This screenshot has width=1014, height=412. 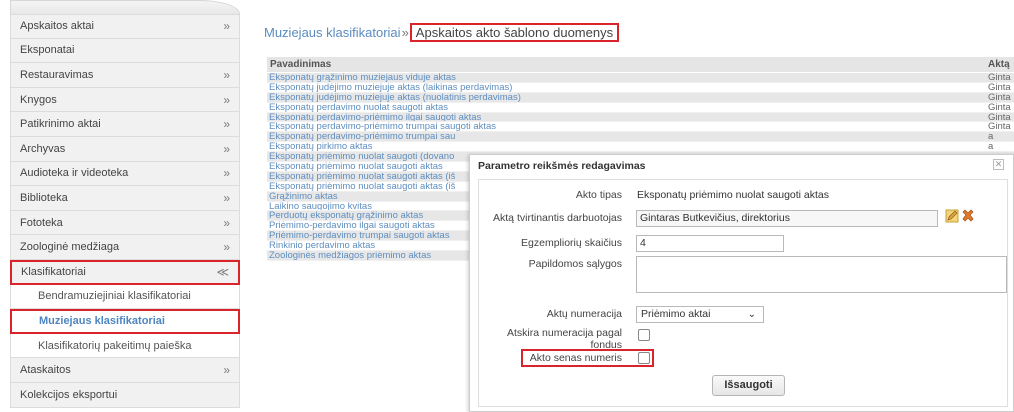 What do you see at coordinates (999, 64) in the screenshot?
I see `column-header-akta: Aktą` at bounding box center [999, 64].